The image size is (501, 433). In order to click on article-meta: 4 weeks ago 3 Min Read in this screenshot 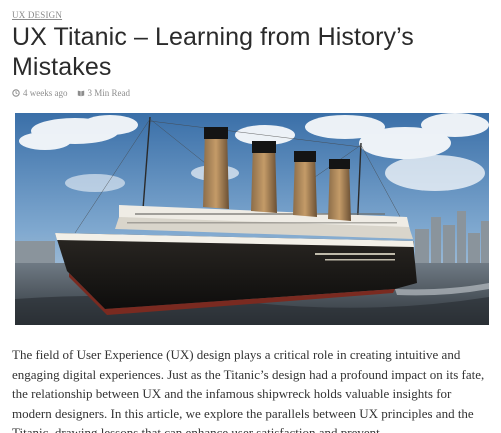, I will do `click(71, 93)`.